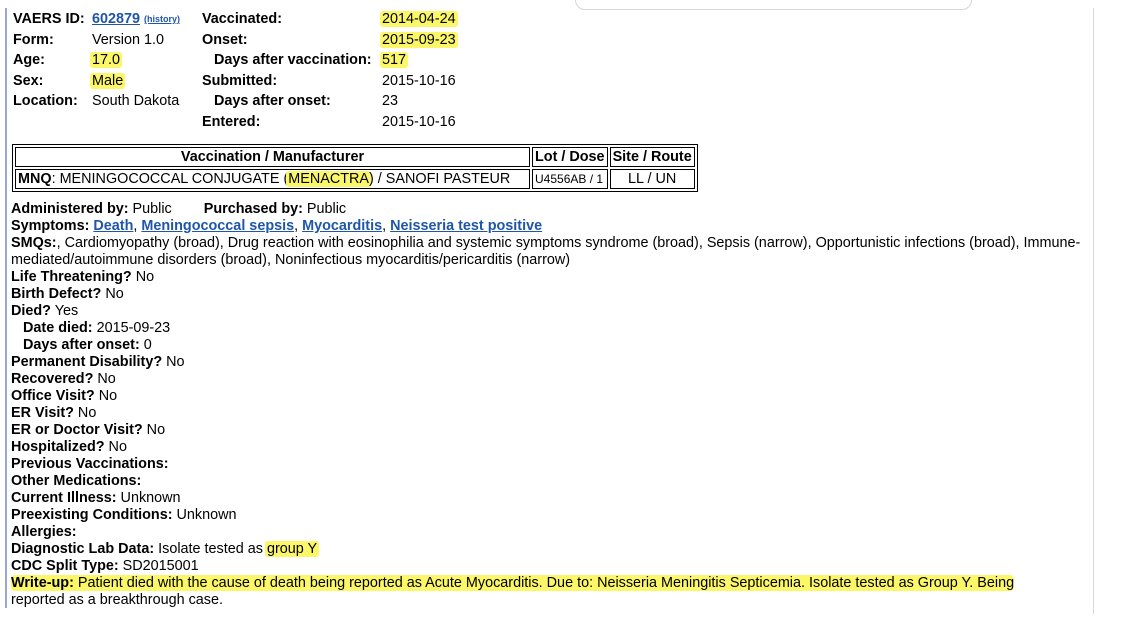  What do you see at coordinates (44, 532) in the screenshot?
I see `allergies-label: Allergies:` at bounding box center [44, 532].